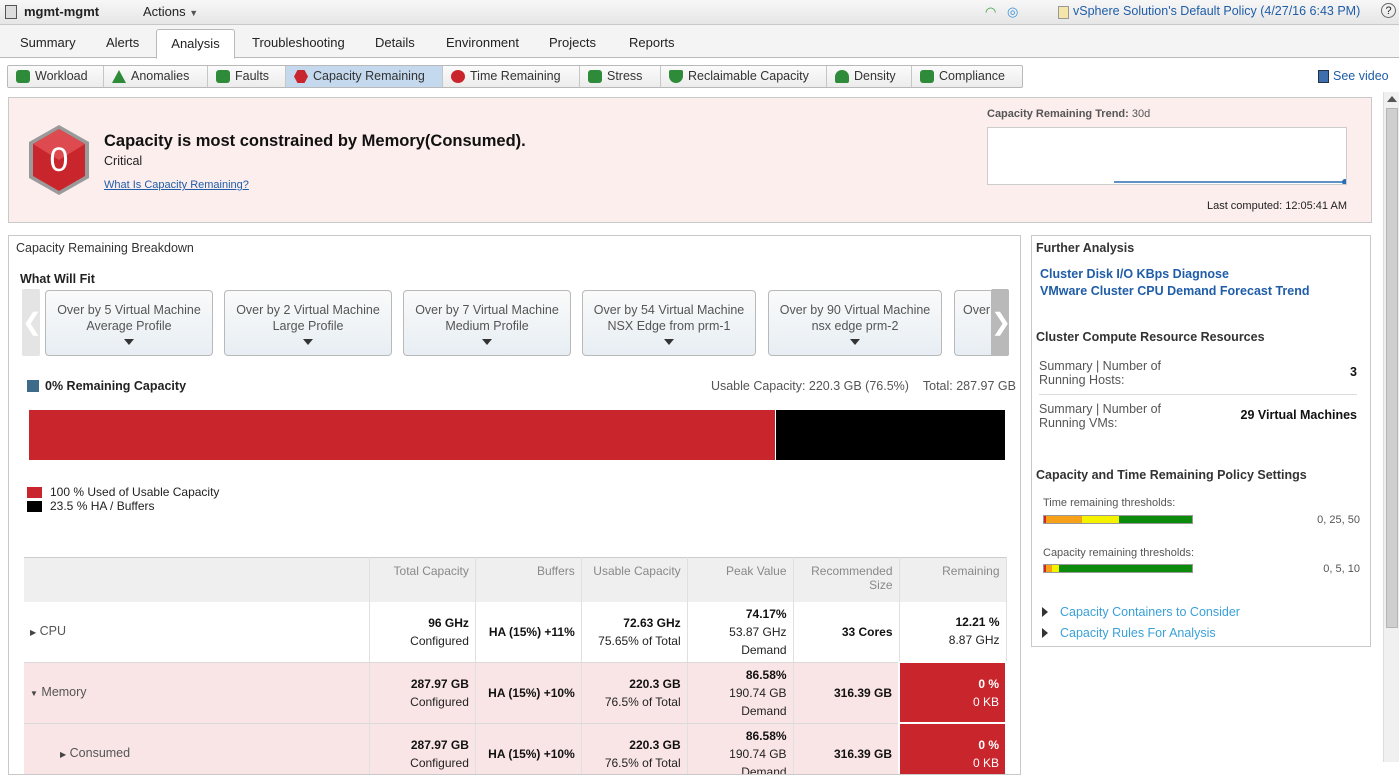  I want to click on subtab-compliance: Compliance, so click(967, 76).